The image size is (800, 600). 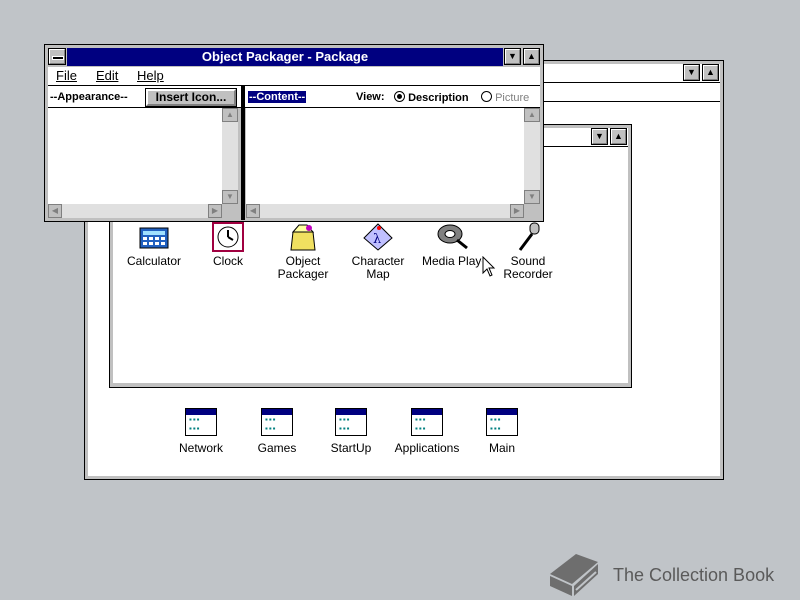 I want to click on system-menu-button, so click(x=57, y=56).